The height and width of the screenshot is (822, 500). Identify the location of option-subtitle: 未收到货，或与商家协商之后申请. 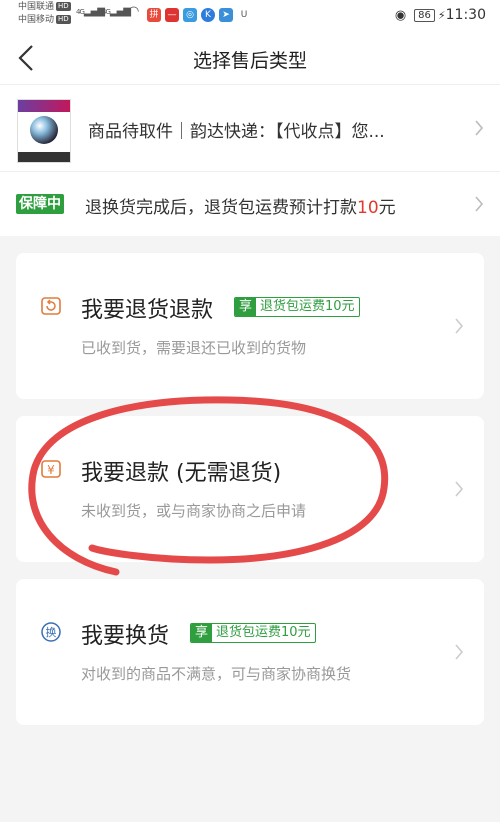
(194, 511).